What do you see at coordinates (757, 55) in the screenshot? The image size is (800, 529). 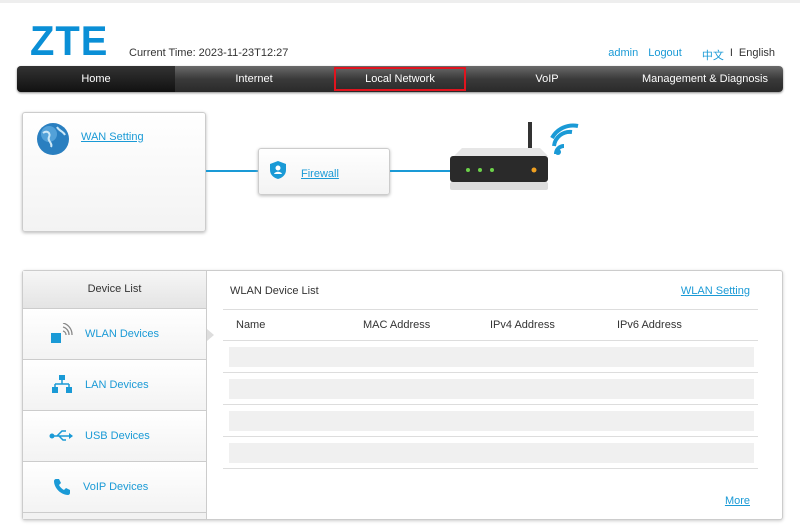 I see `lang-english: English` at bounding box center [757, 55].